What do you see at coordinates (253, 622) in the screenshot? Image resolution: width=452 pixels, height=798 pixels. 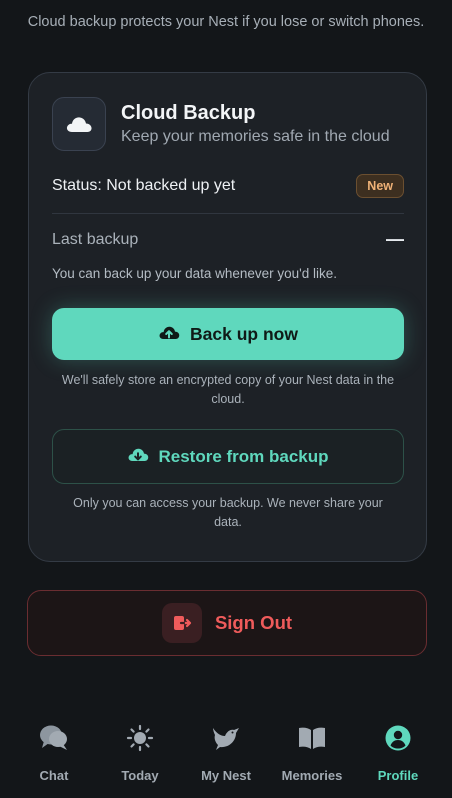 I see `sign-out-label: Sign Out` at bounding box center [253, 622].